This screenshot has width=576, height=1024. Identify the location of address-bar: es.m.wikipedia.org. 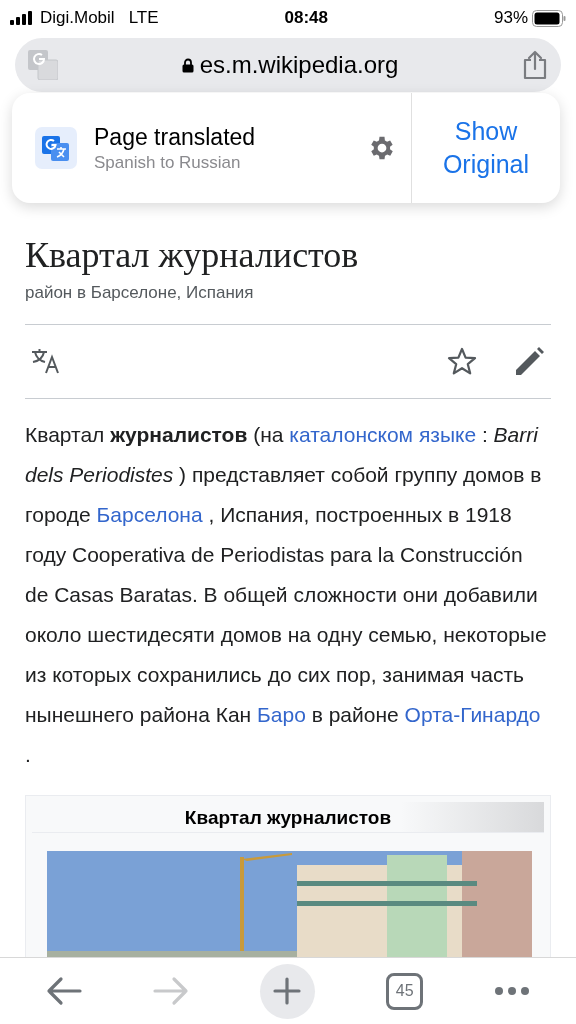
(288, 65).